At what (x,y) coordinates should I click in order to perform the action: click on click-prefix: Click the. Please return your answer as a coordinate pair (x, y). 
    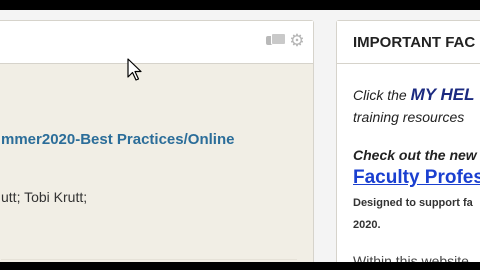
    Looking at the image, I should click on (382, 95).